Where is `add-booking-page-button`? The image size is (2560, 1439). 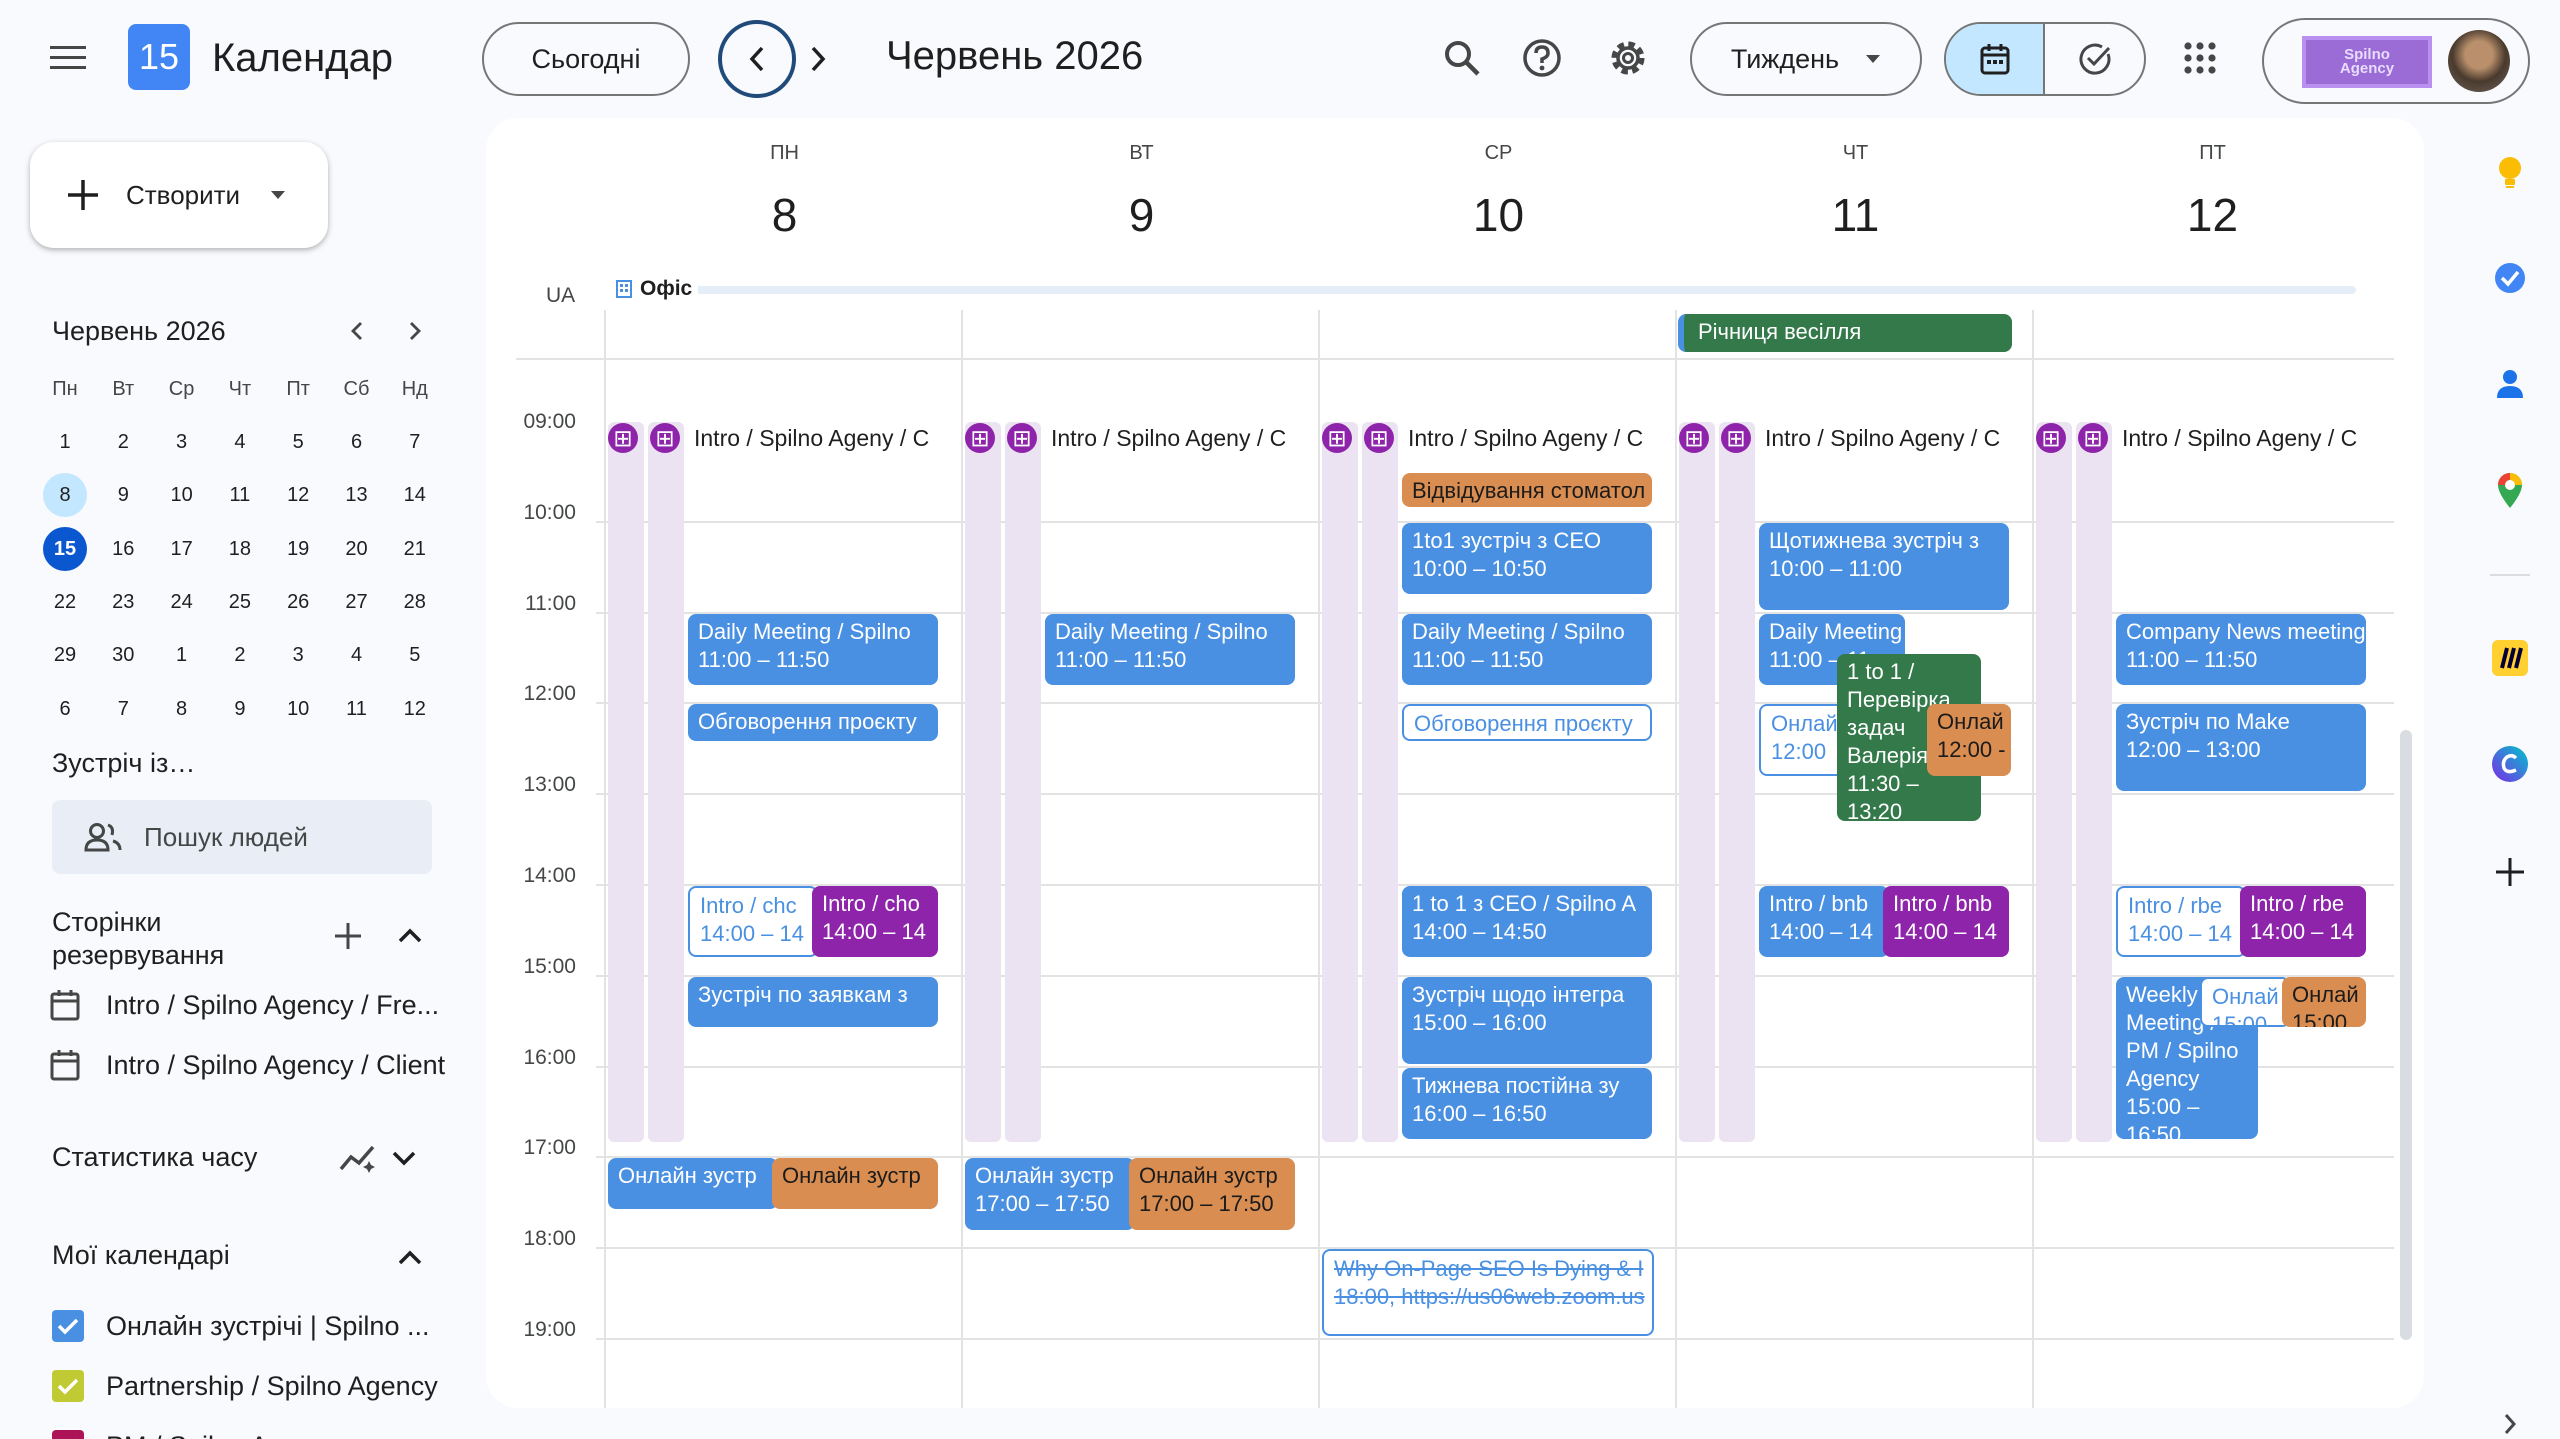 add-booking-page-button is located at coordinates (348, 936).